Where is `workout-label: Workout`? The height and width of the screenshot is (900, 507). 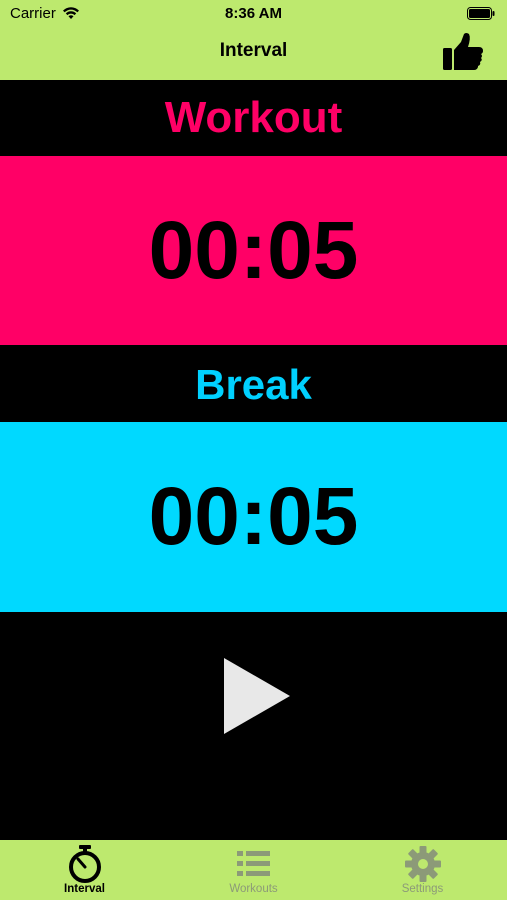
workout-label: Workout is located at coordinates (253, 117).